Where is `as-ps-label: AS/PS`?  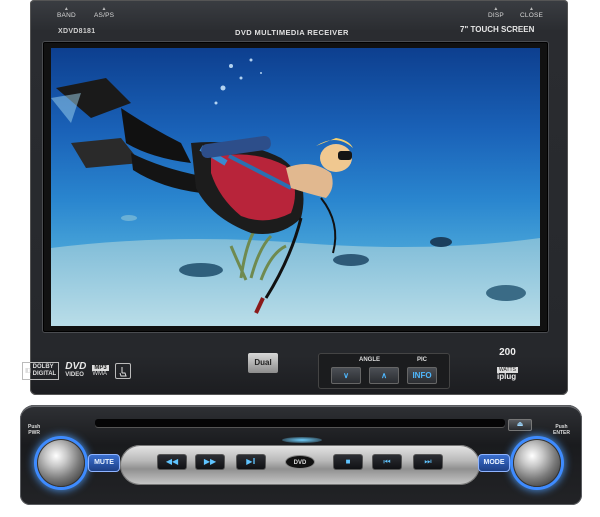
as-ps-label: AS/PS is located at coordinates (104, 15).